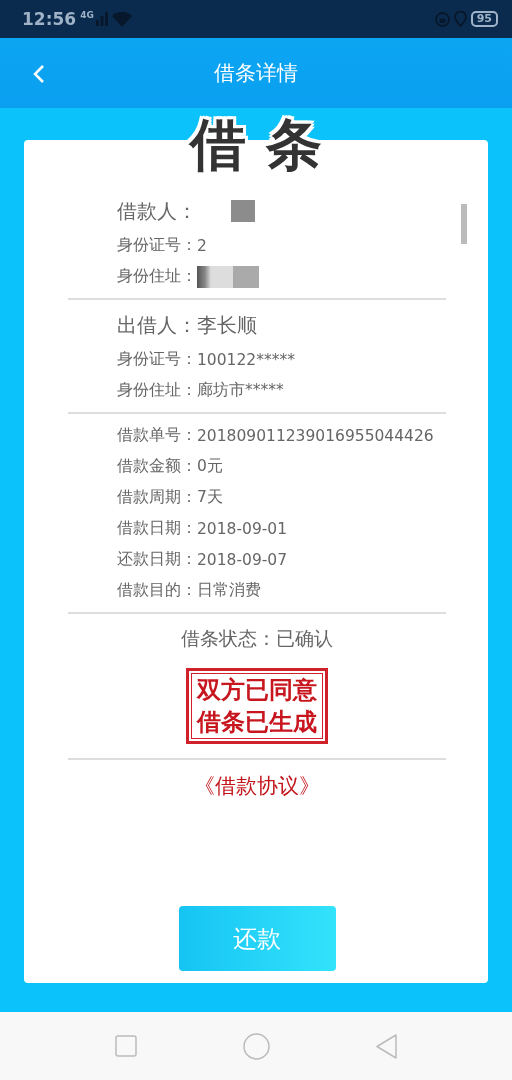 The height and width of the screenshot is (1080, 512). What do you see at coordinates (257, 706) in the screenshot?
I see `approval-stamp: 双方已同意 借条已生成` at bounding box center [257, 706].